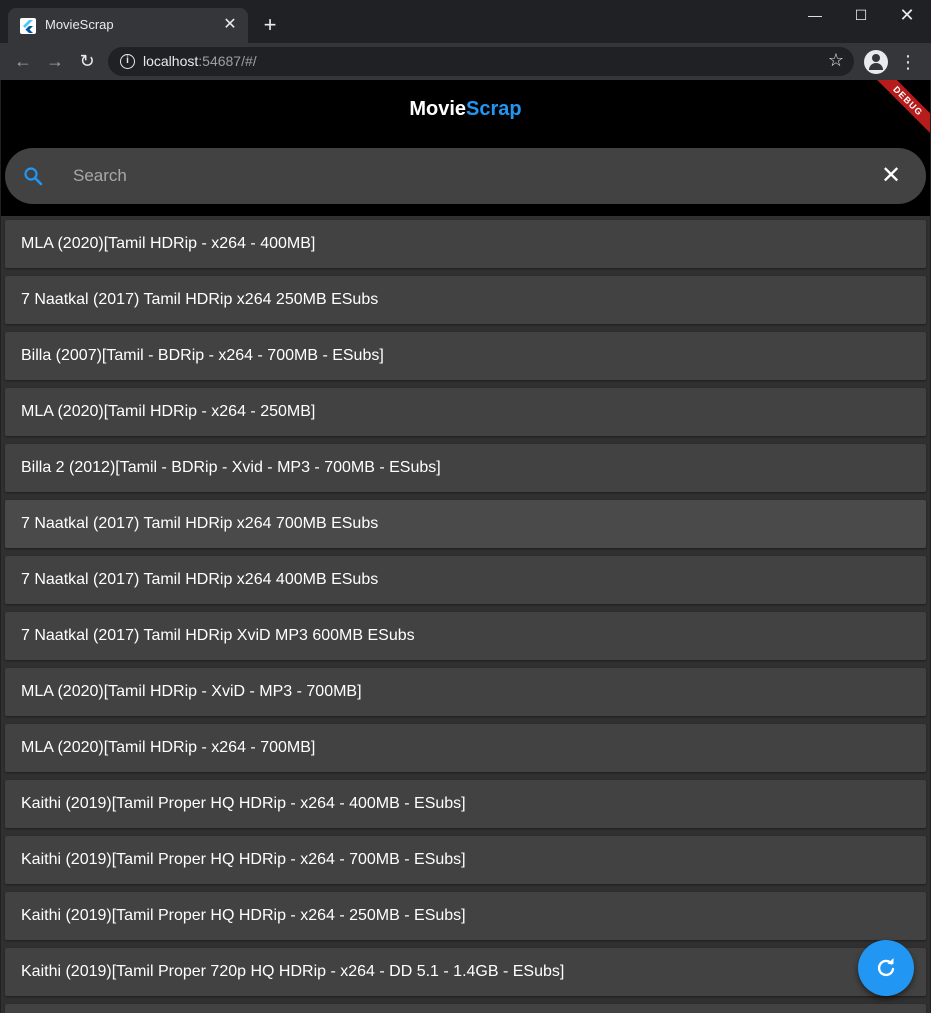 Image resolution: width=931 pixels, height=1013 pixels. I want to click on search-bar: ✕, so click(465, 176).